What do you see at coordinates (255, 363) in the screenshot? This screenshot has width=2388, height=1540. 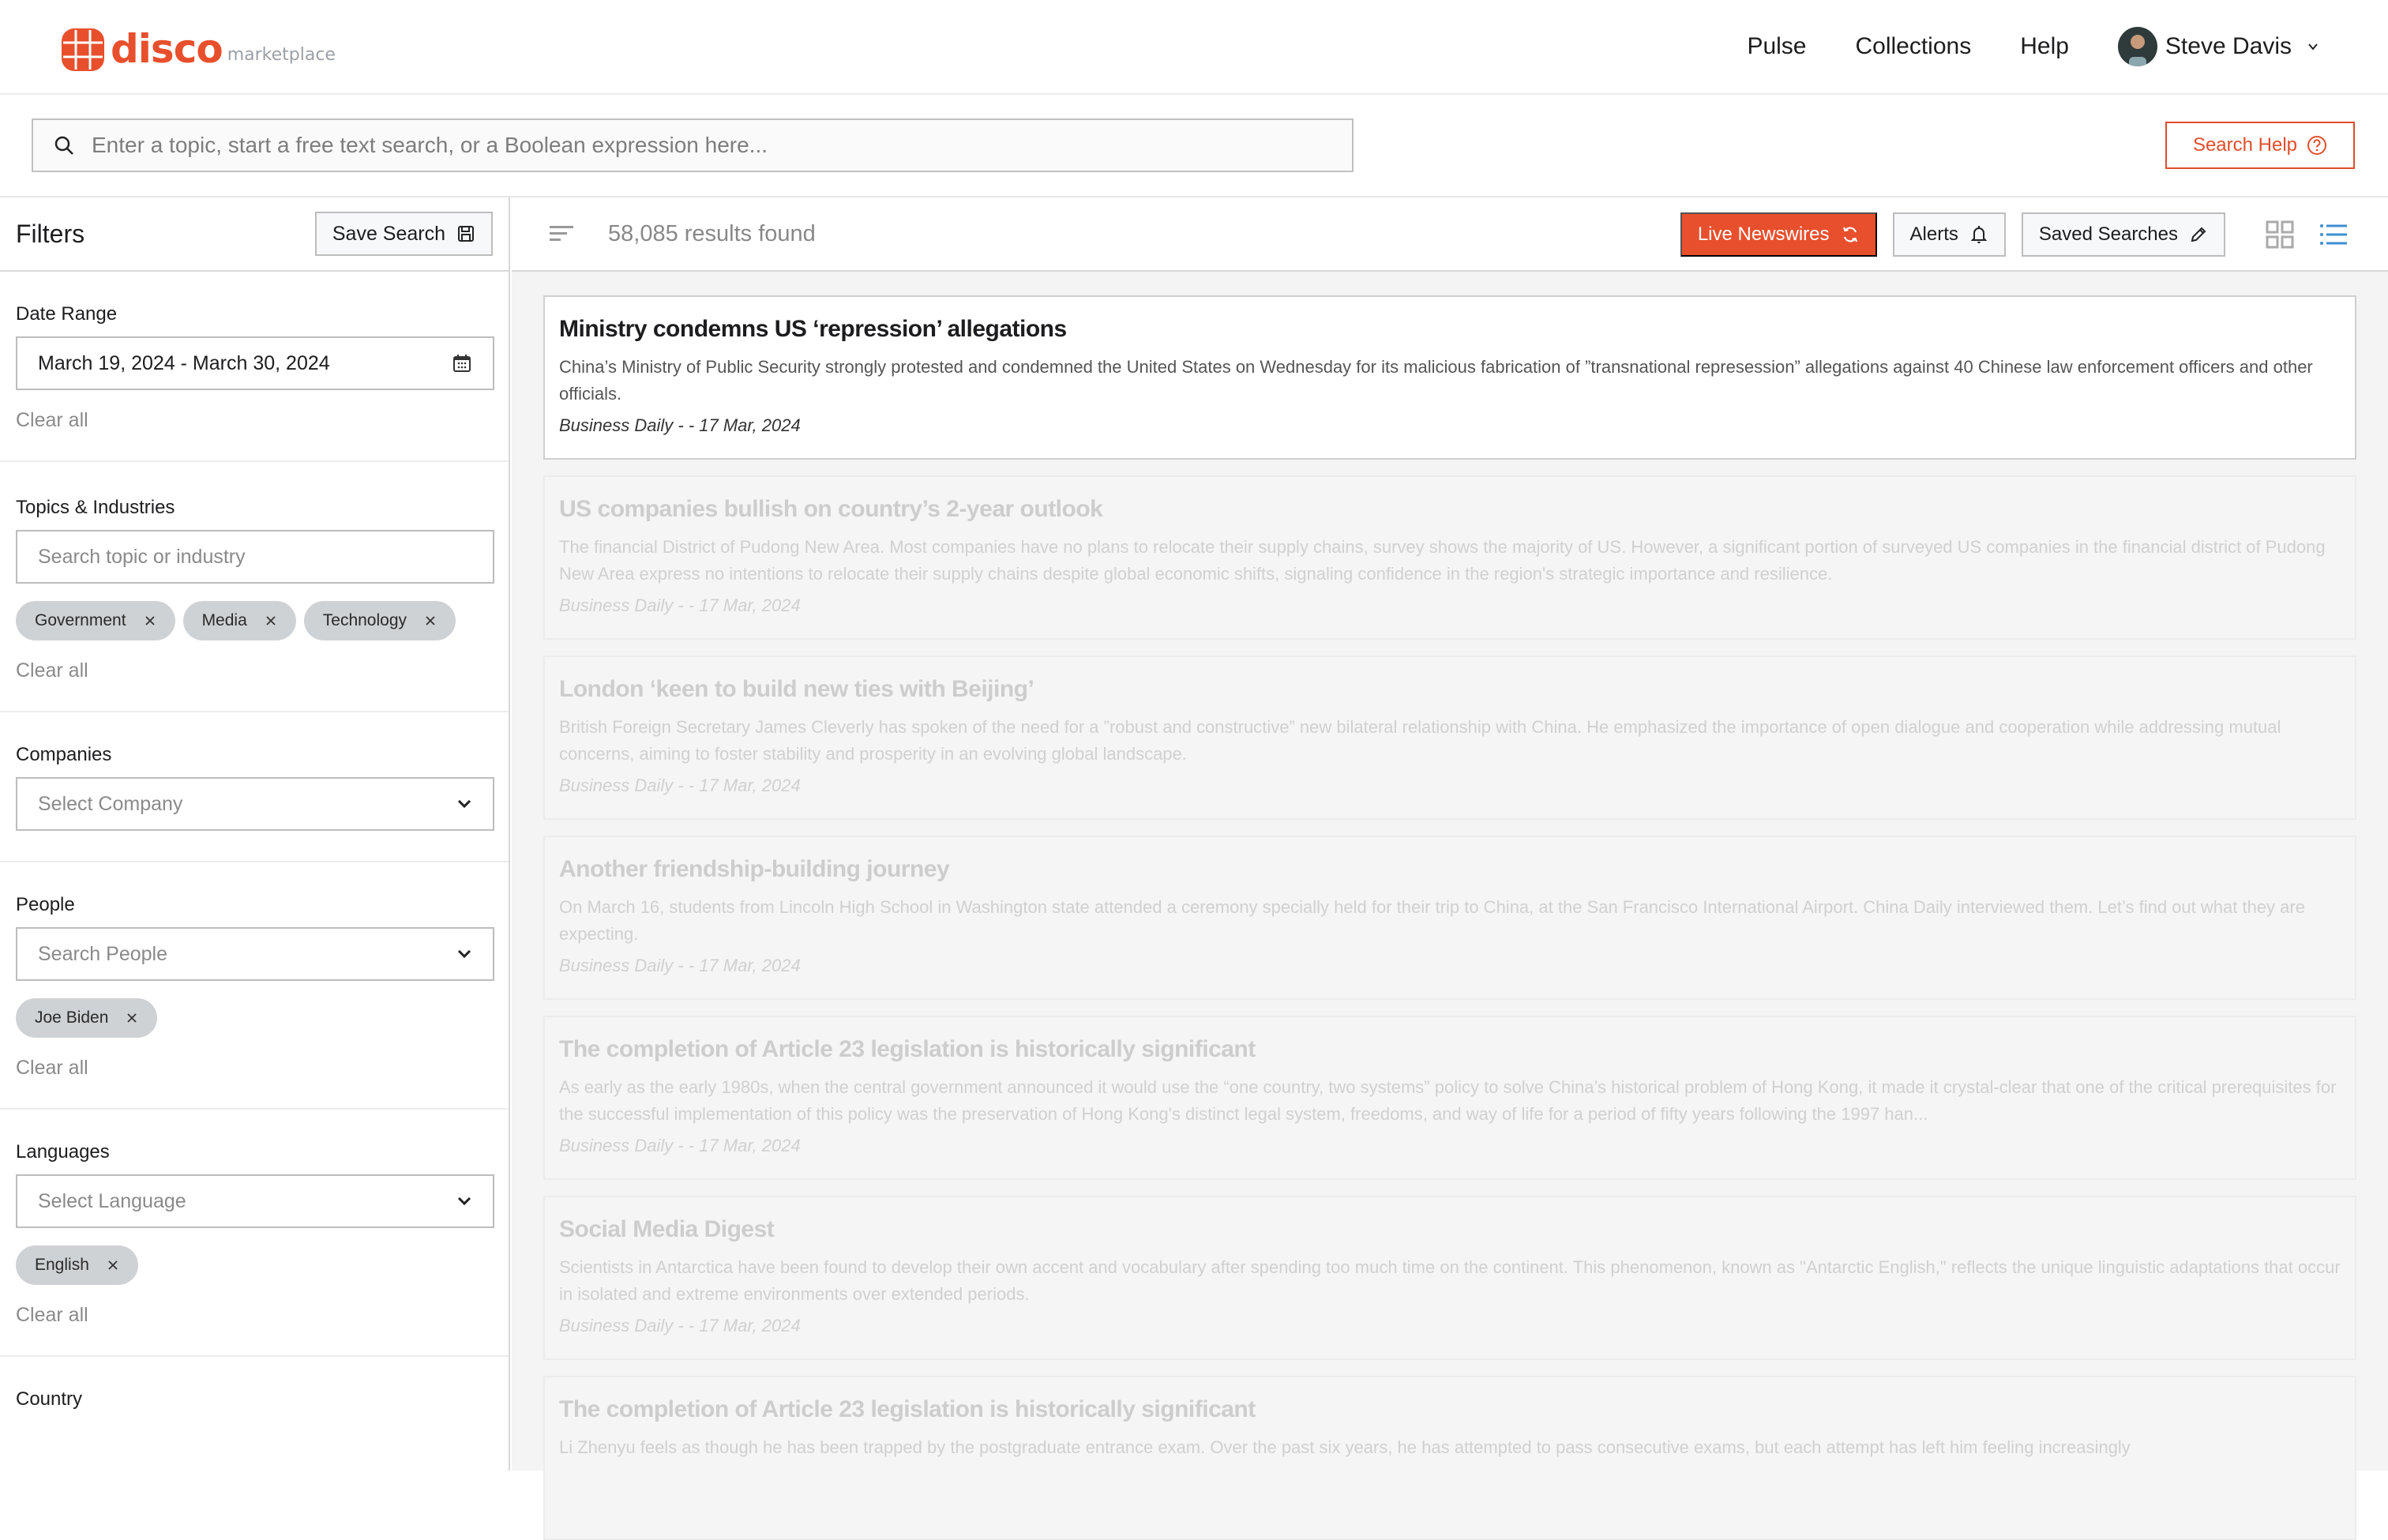 I see `date-range-field: March 19, 2024 - March 30, 2024` at bounding box center [255, 363].